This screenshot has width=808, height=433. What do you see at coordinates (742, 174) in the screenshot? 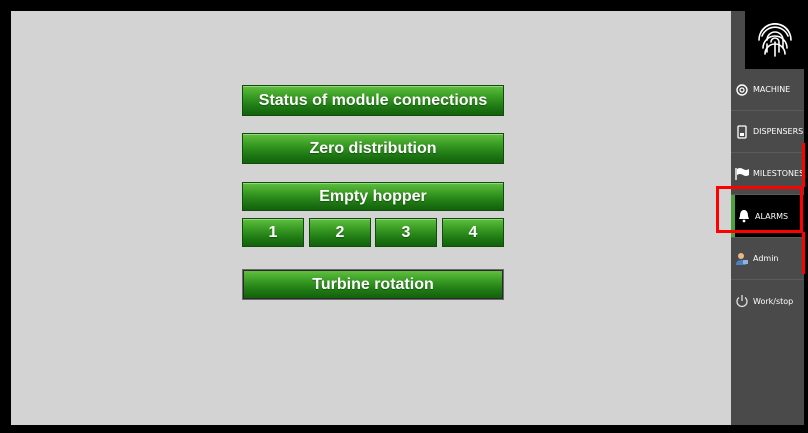
I see `flag-icon` at bounding box center [742, 174].